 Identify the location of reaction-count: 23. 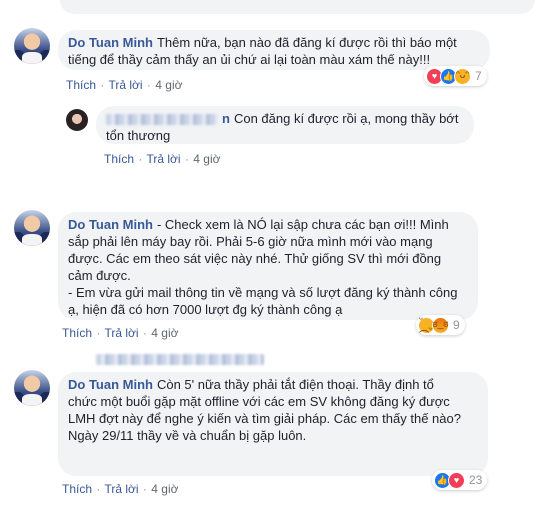
(476, 480).